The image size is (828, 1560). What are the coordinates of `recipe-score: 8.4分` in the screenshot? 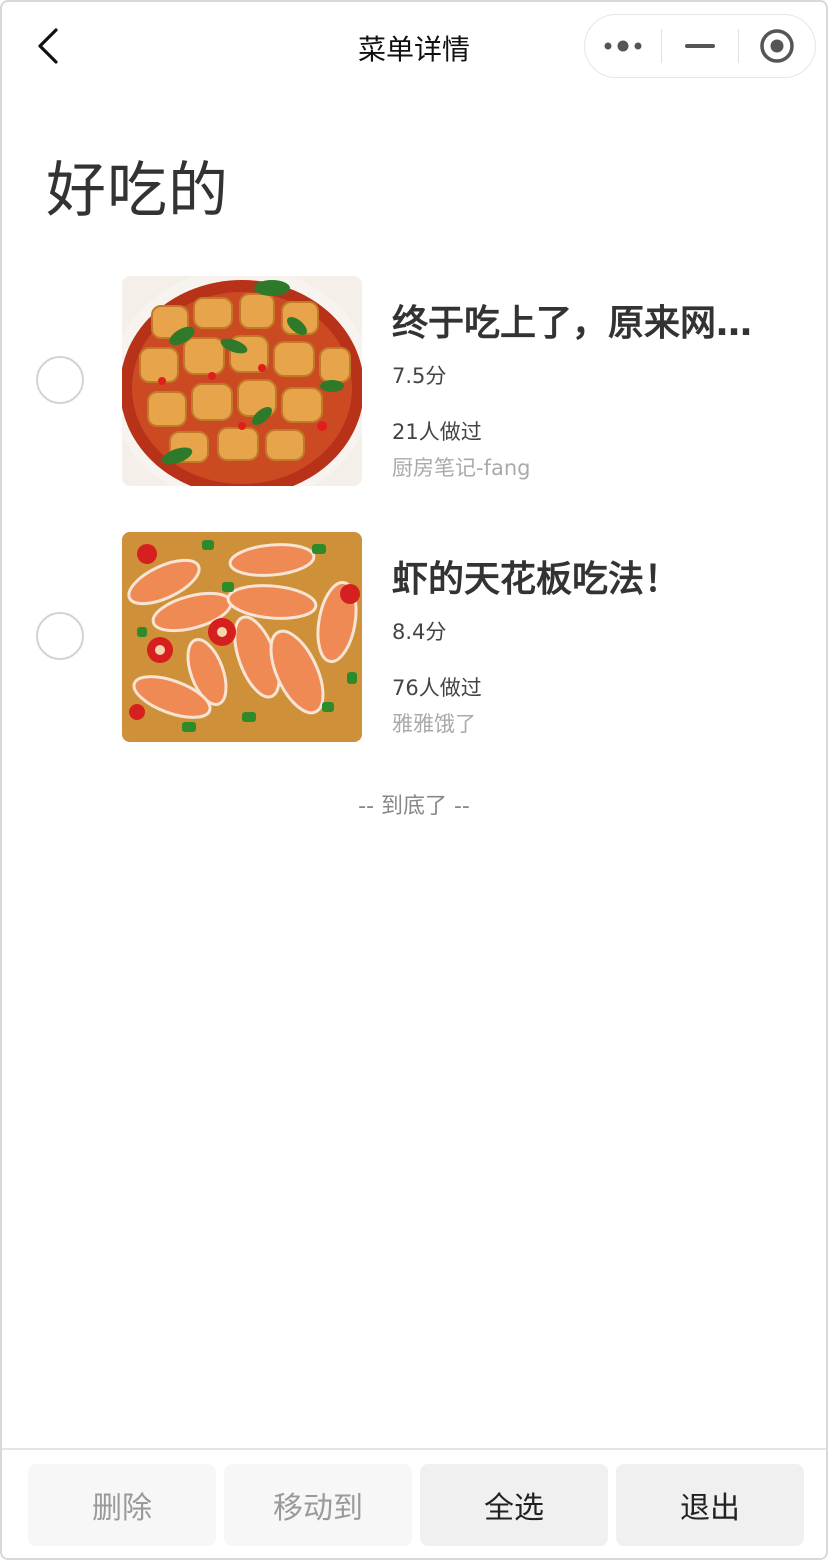 It's located at (419, 632).